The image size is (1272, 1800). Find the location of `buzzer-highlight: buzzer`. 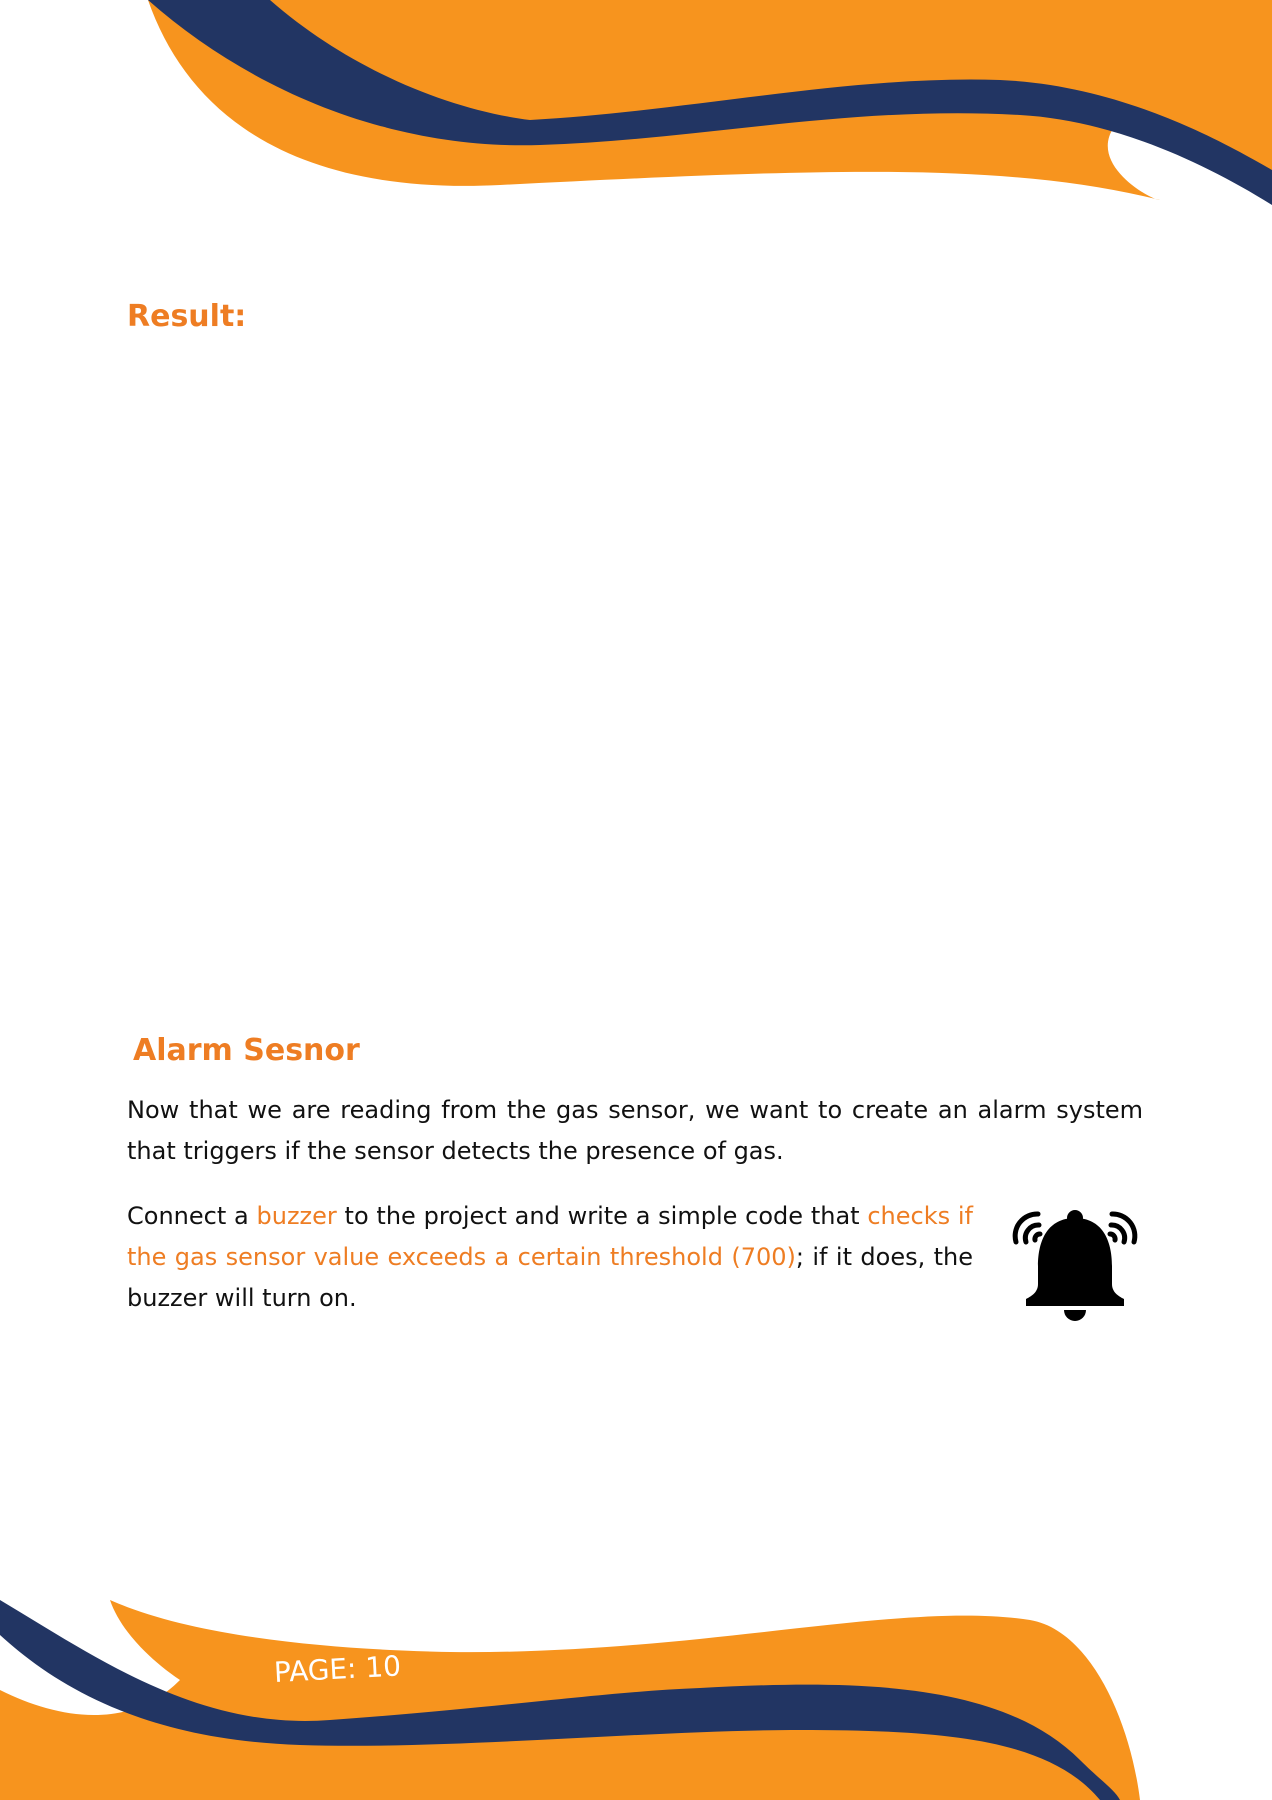

buzzer-highlight: buzzer is located at coordinates (296, 1216).